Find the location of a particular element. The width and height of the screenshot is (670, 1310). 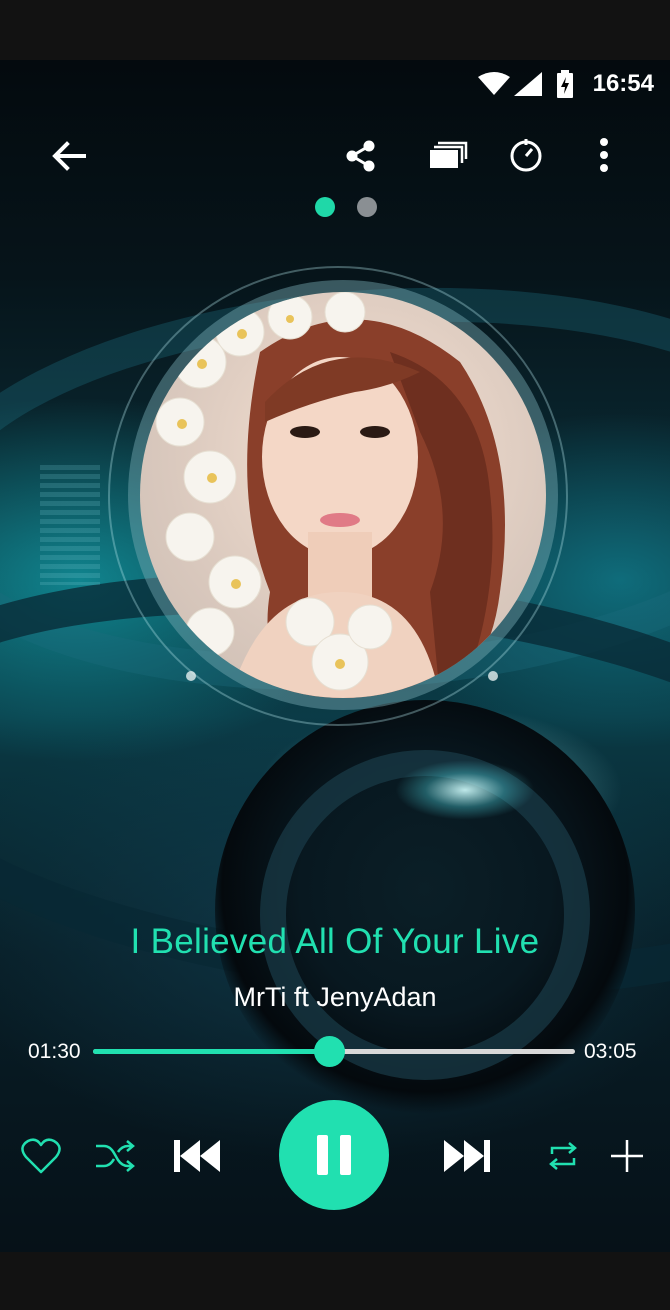

sleep-timer-icon is located at coordinates (526, 155).